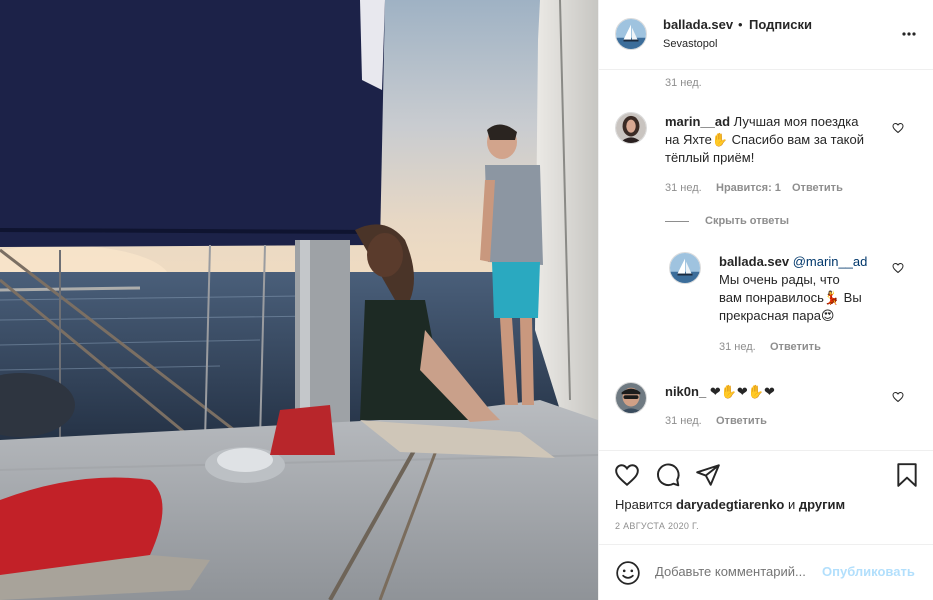 Image resolution: width=933 pixels, height=600 pixels. What do you see at coordinates (631, 34) in the screenshot?
I see `author-avatar` at bounding box center [631, 34].